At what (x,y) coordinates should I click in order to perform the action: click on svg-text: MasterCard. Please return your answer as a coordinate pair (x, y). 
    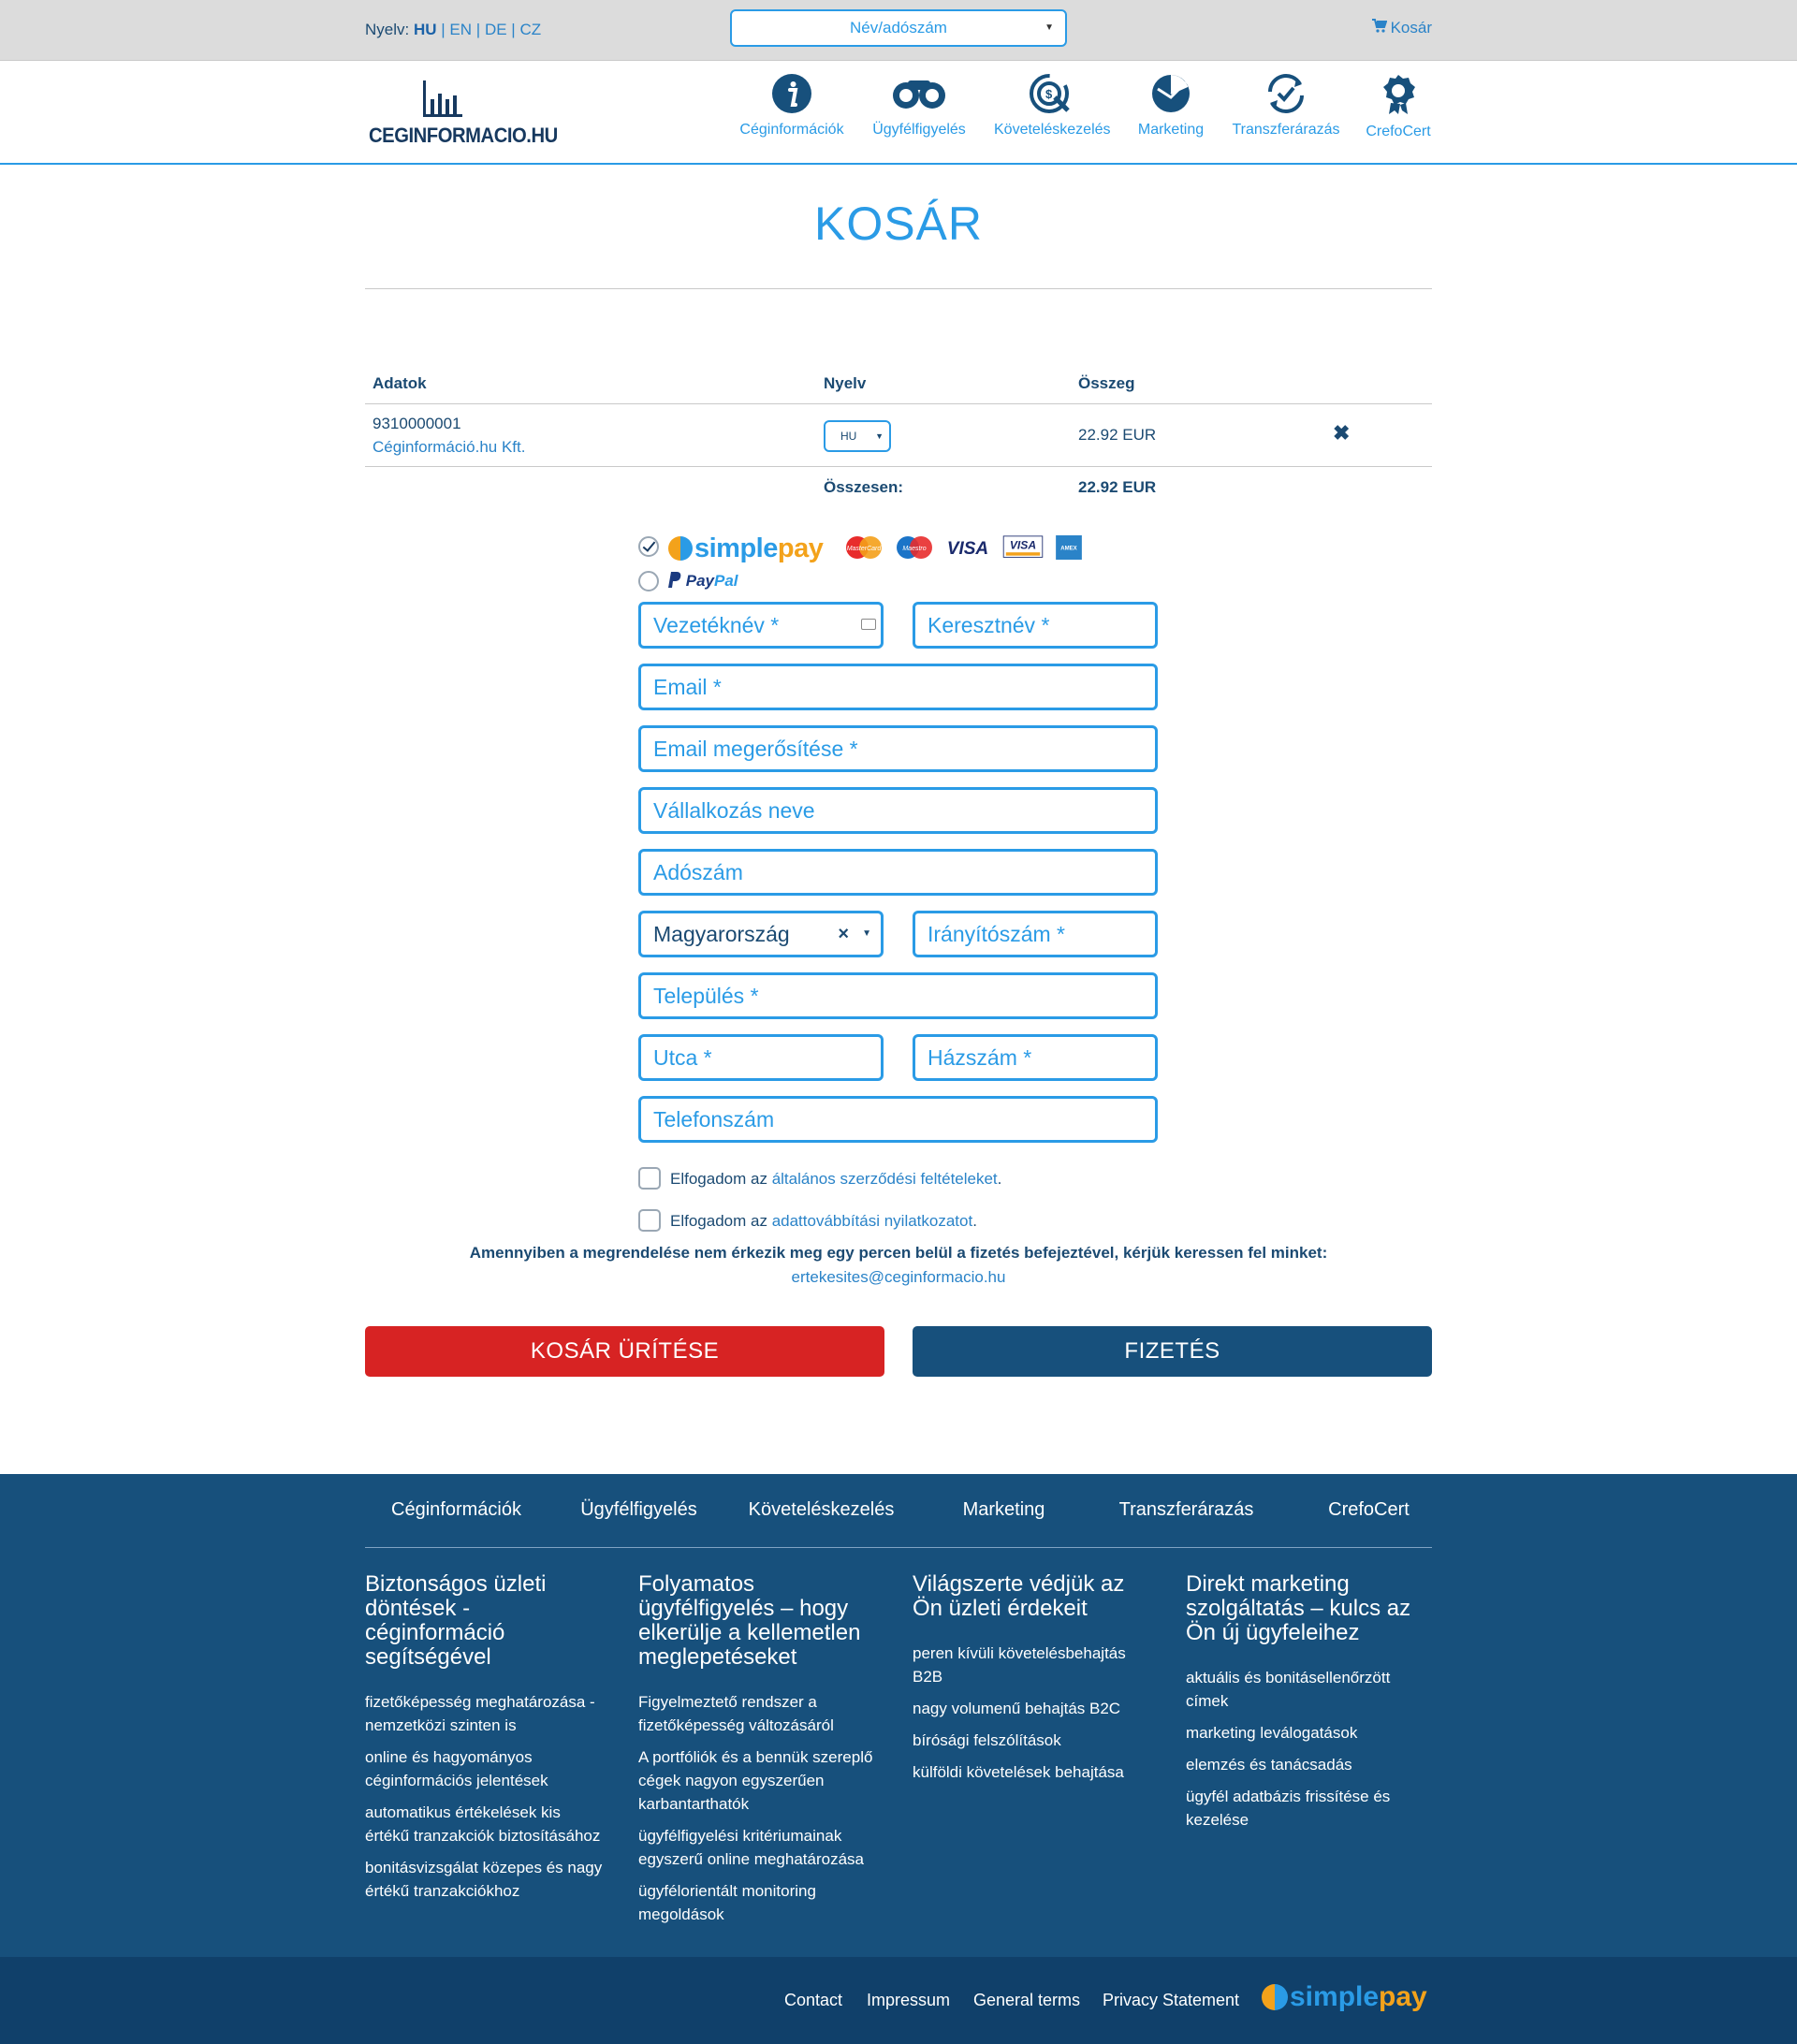
    Looking at the image, I should click on (865, 549).